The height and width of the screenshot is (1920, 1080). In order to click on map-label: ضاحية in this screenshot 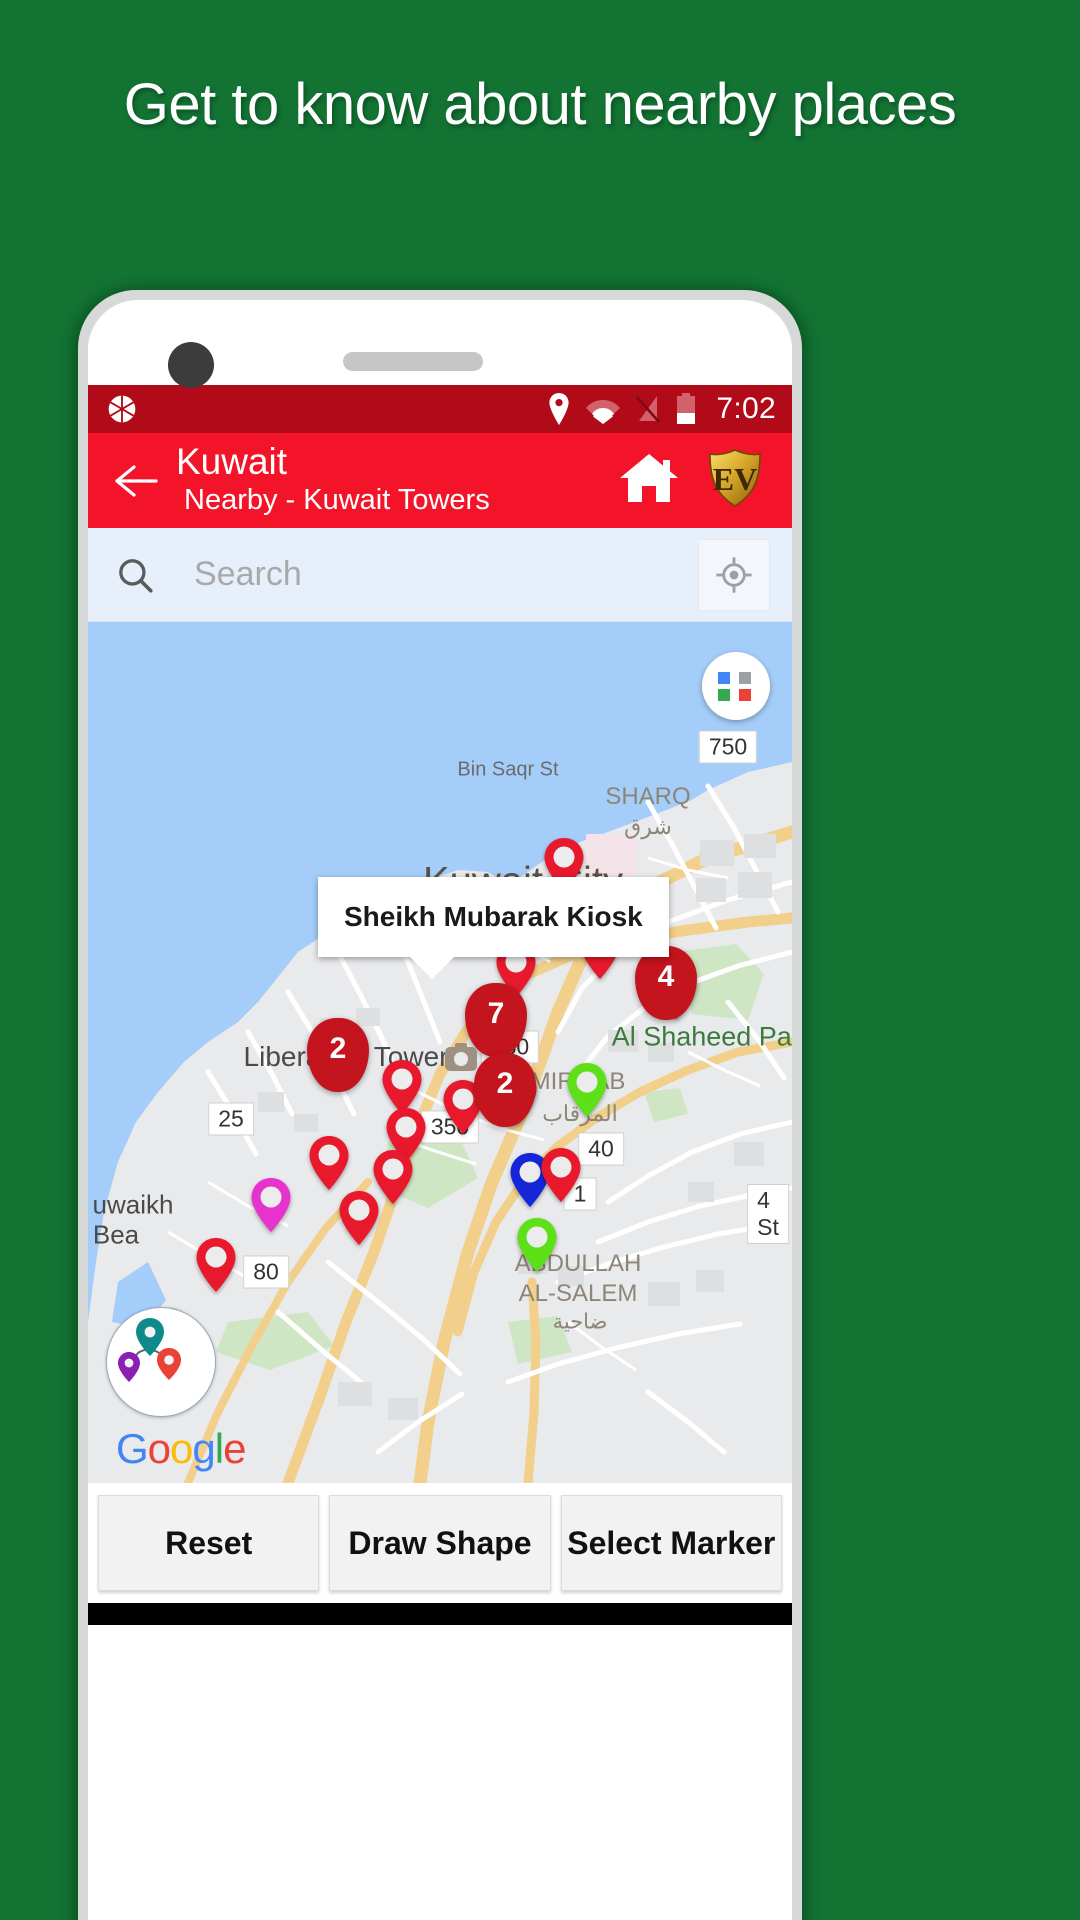, I will do `click(580, 1322)`.